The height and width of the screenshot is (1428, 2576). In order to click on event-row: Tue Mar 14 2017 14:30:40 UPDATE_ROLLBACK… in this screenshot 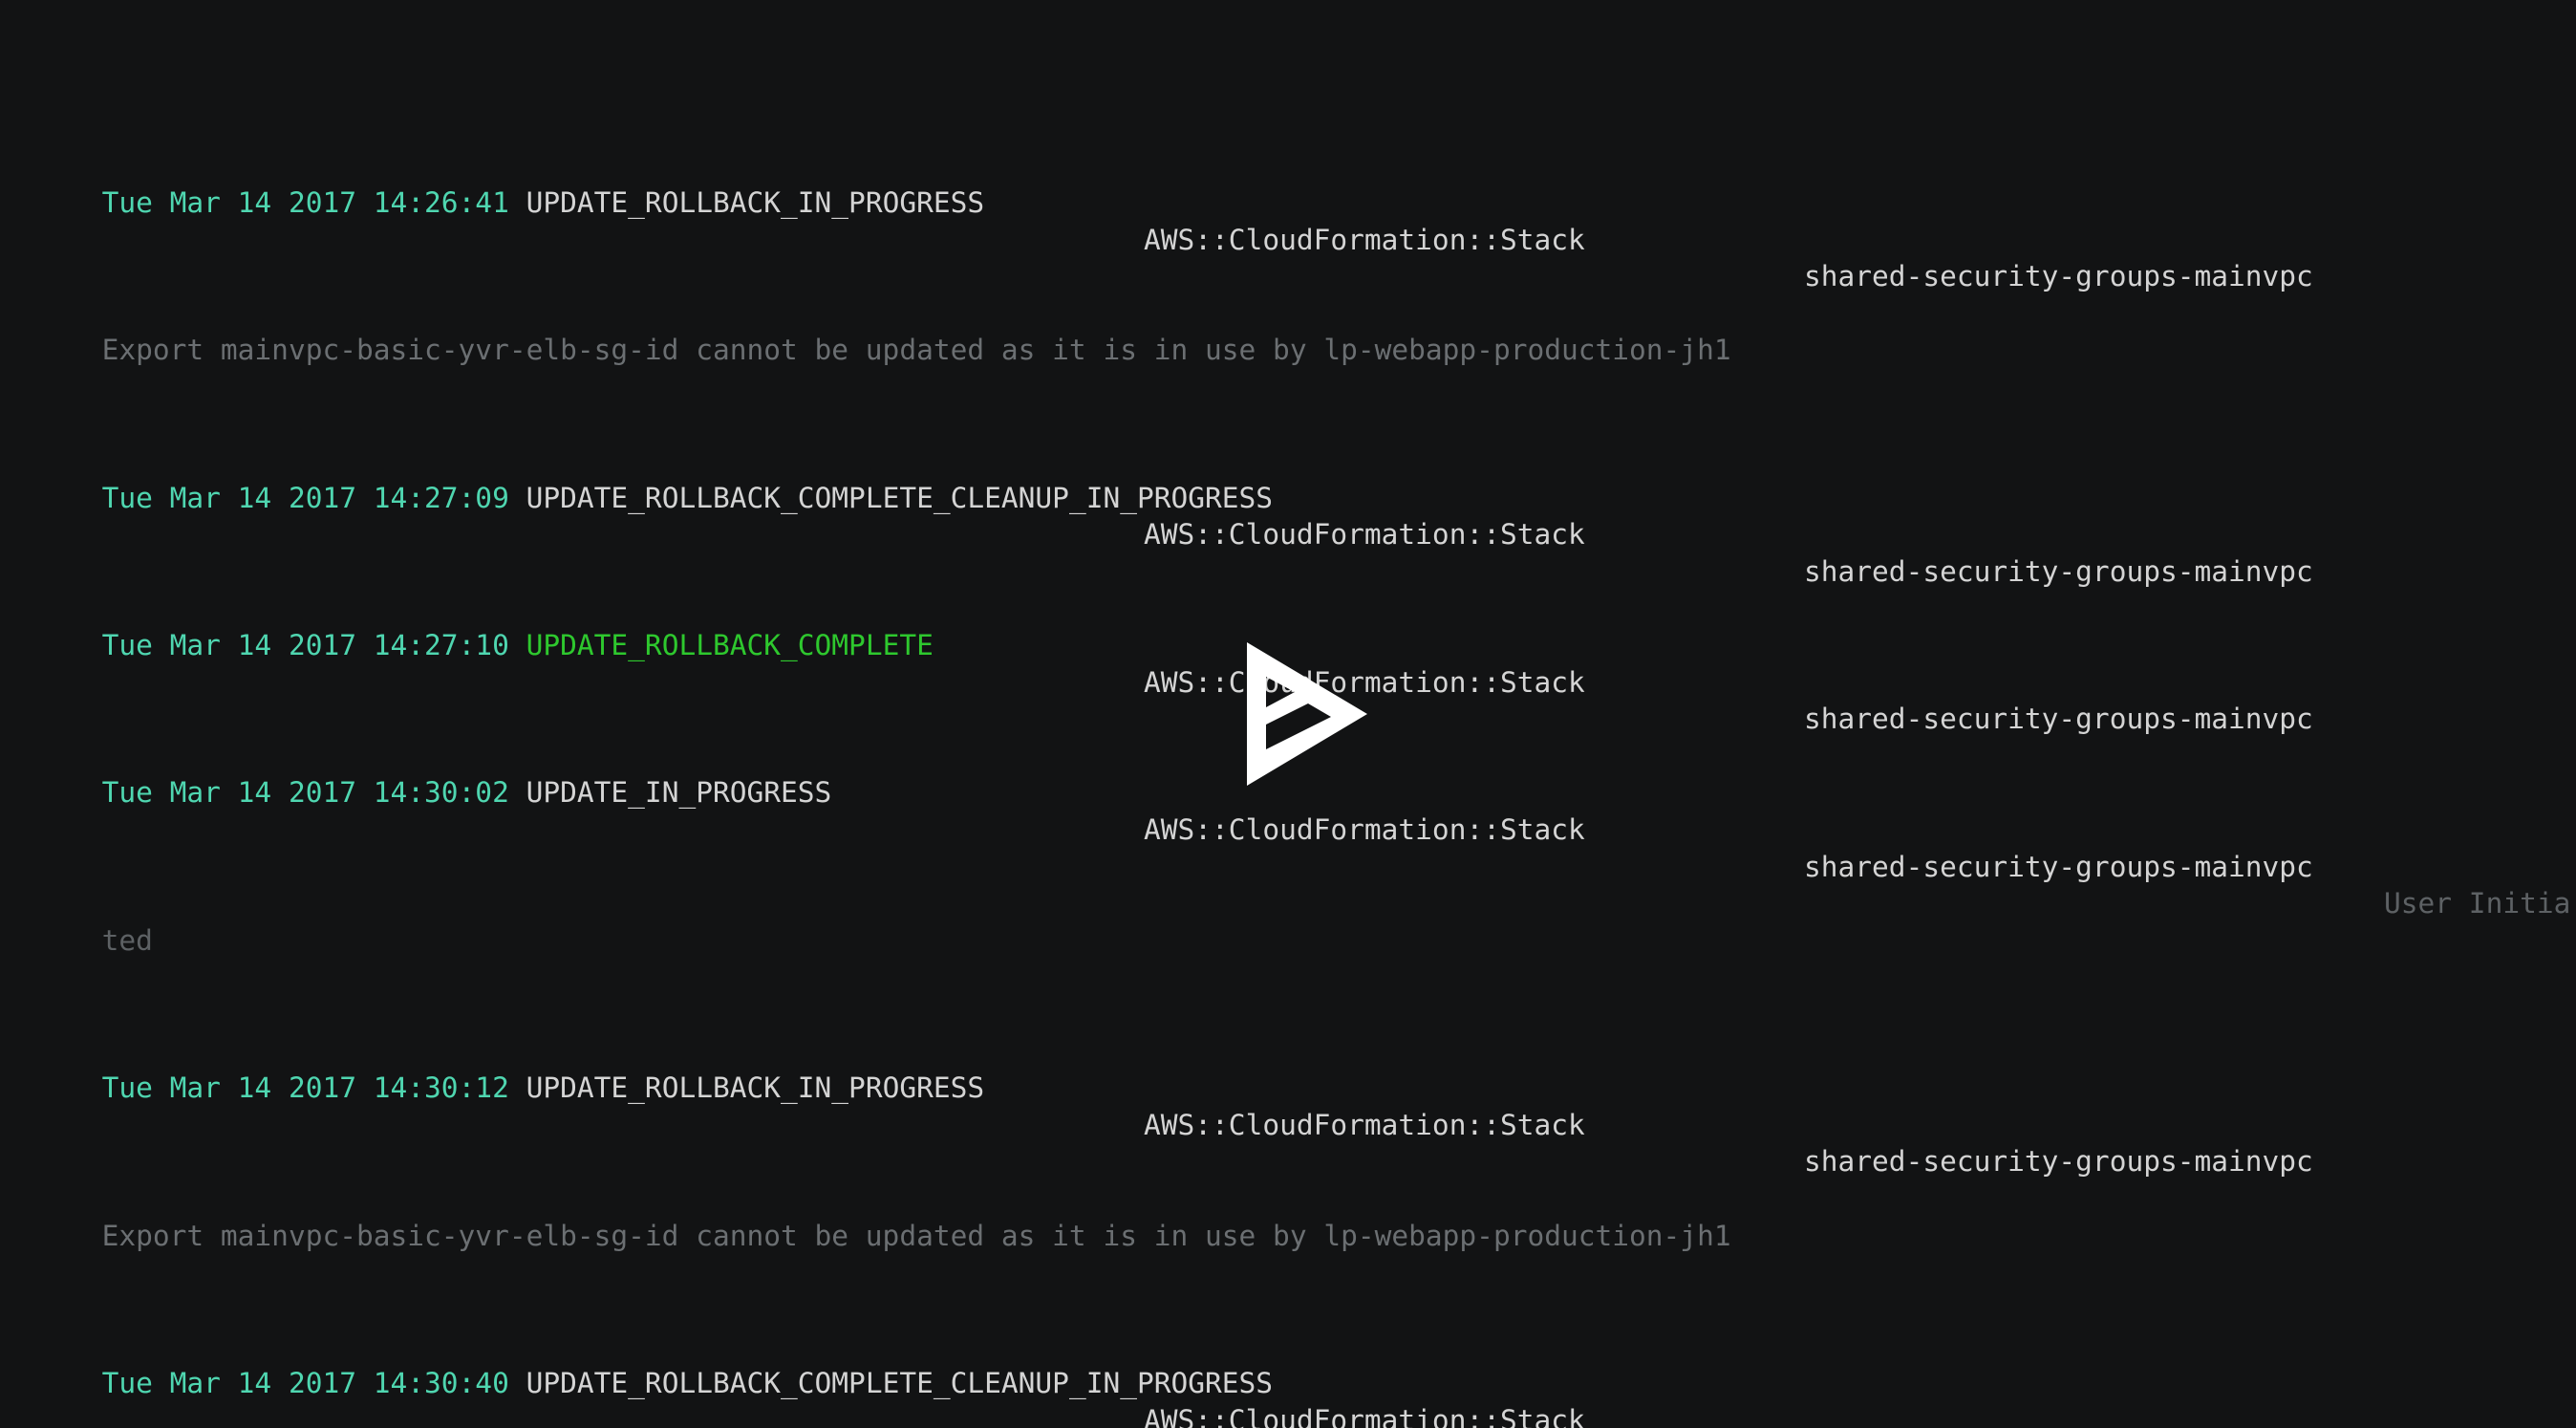, I will do `click(1288, 1378)`.